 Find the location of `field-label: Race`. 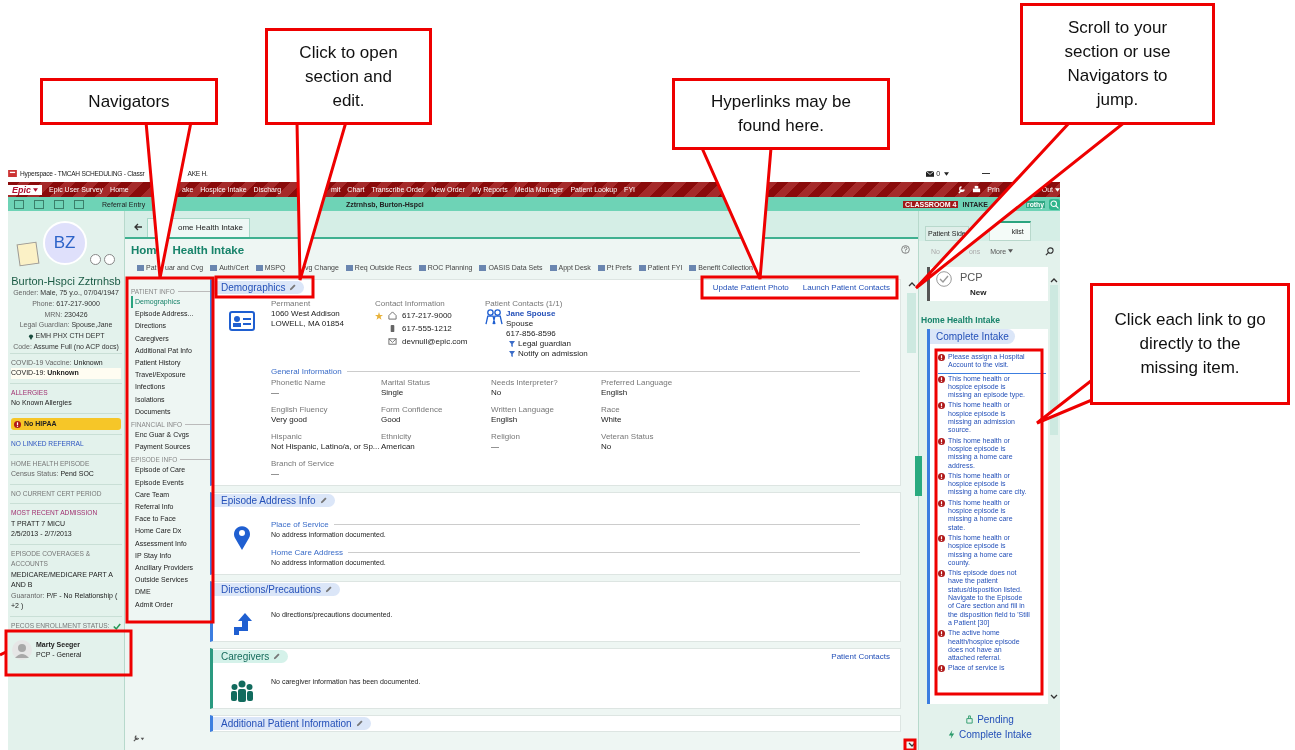

field-label: Race is located at coordinates (611, 410).